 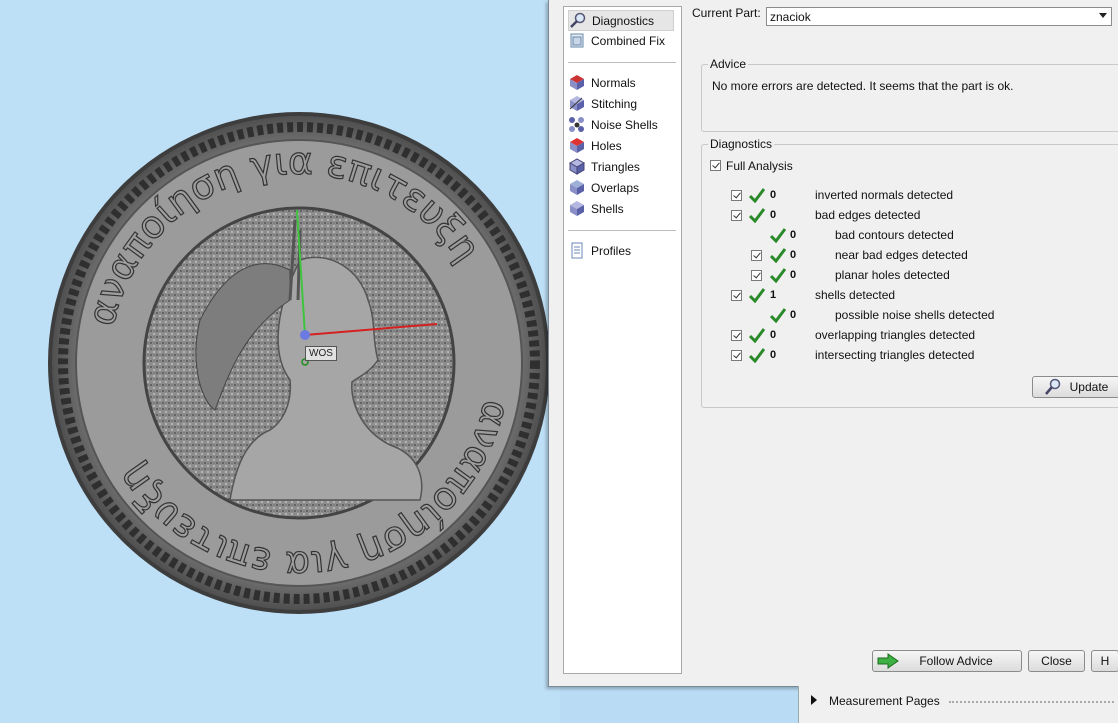 What do you see at coordinates (577, 40) in the screenshot?
I see `combined-fix-icon` at bounding box center [577, 40].